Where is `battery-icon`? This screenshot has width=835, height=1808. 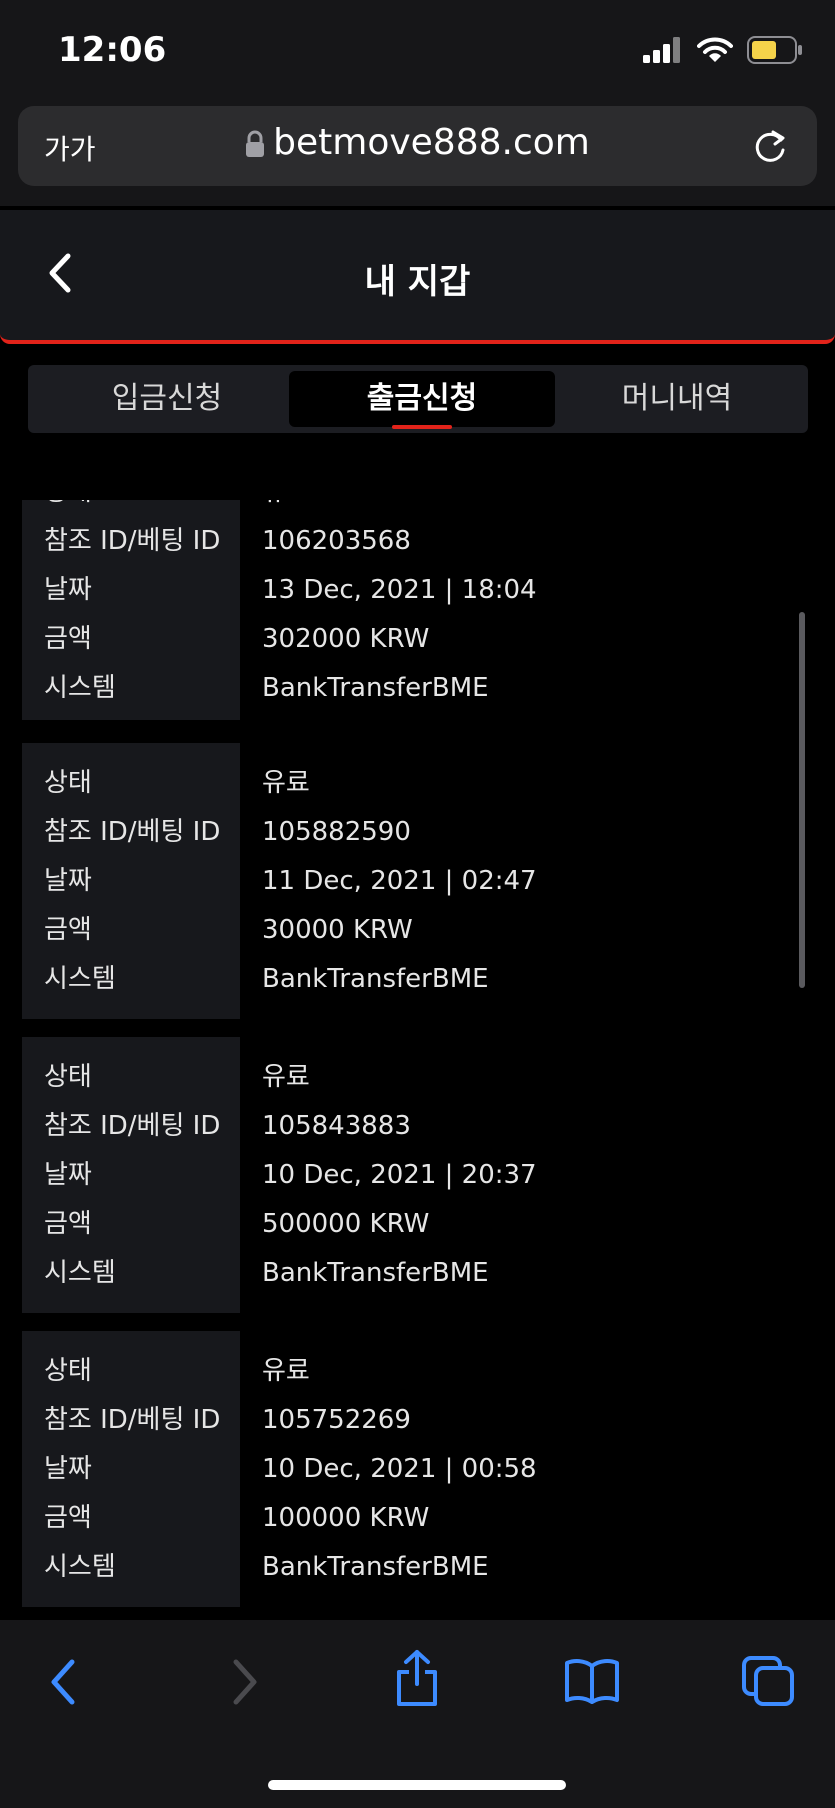
battery-icon is located at coordinates (774, 50).